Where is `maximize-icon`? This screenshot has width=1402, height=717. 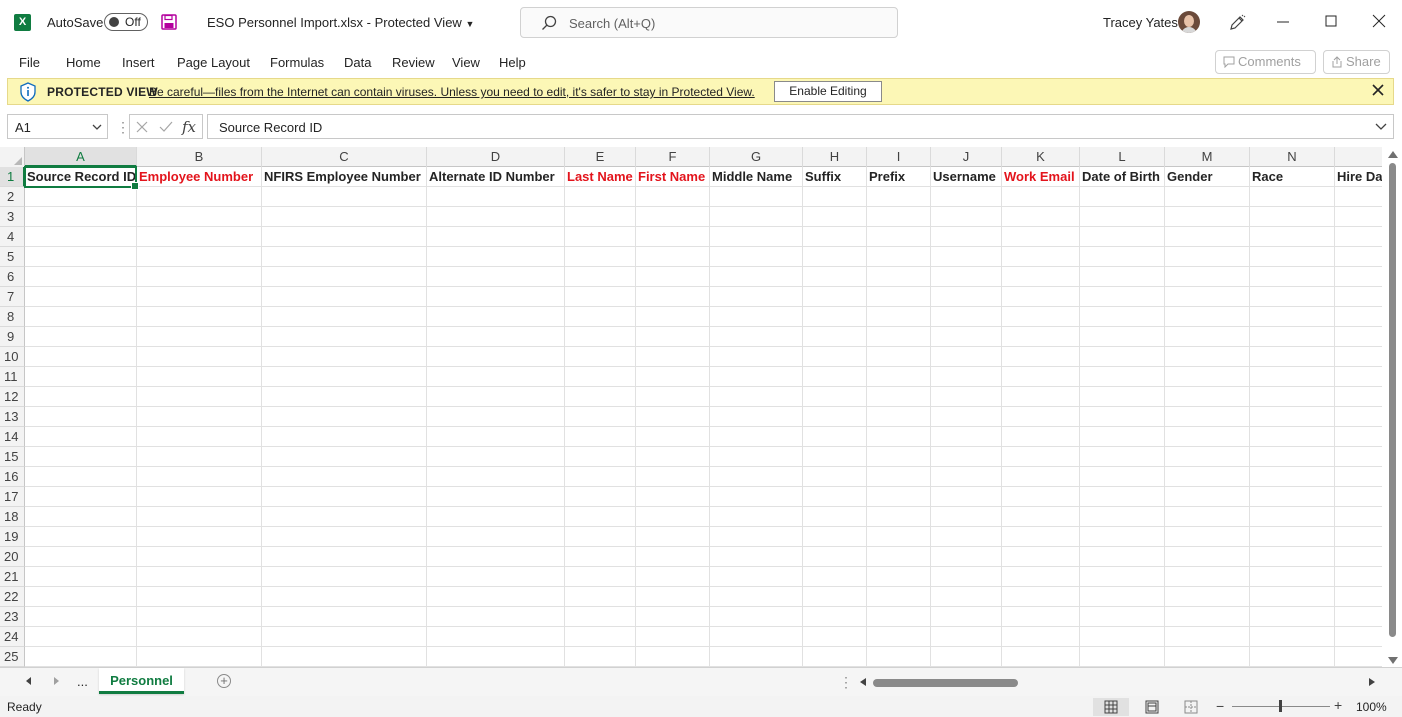 maximize-icon is located at coordinates (1331, 21).